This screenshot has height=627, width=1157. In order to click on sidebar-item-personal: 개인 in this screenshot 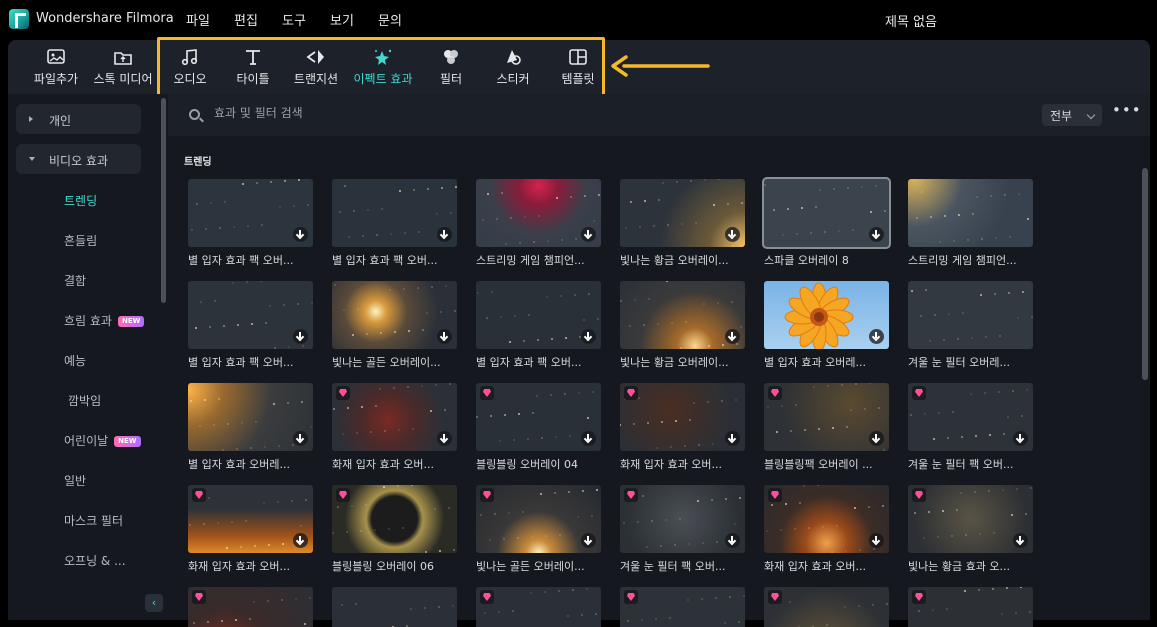, I will do `click(78, 119)`.